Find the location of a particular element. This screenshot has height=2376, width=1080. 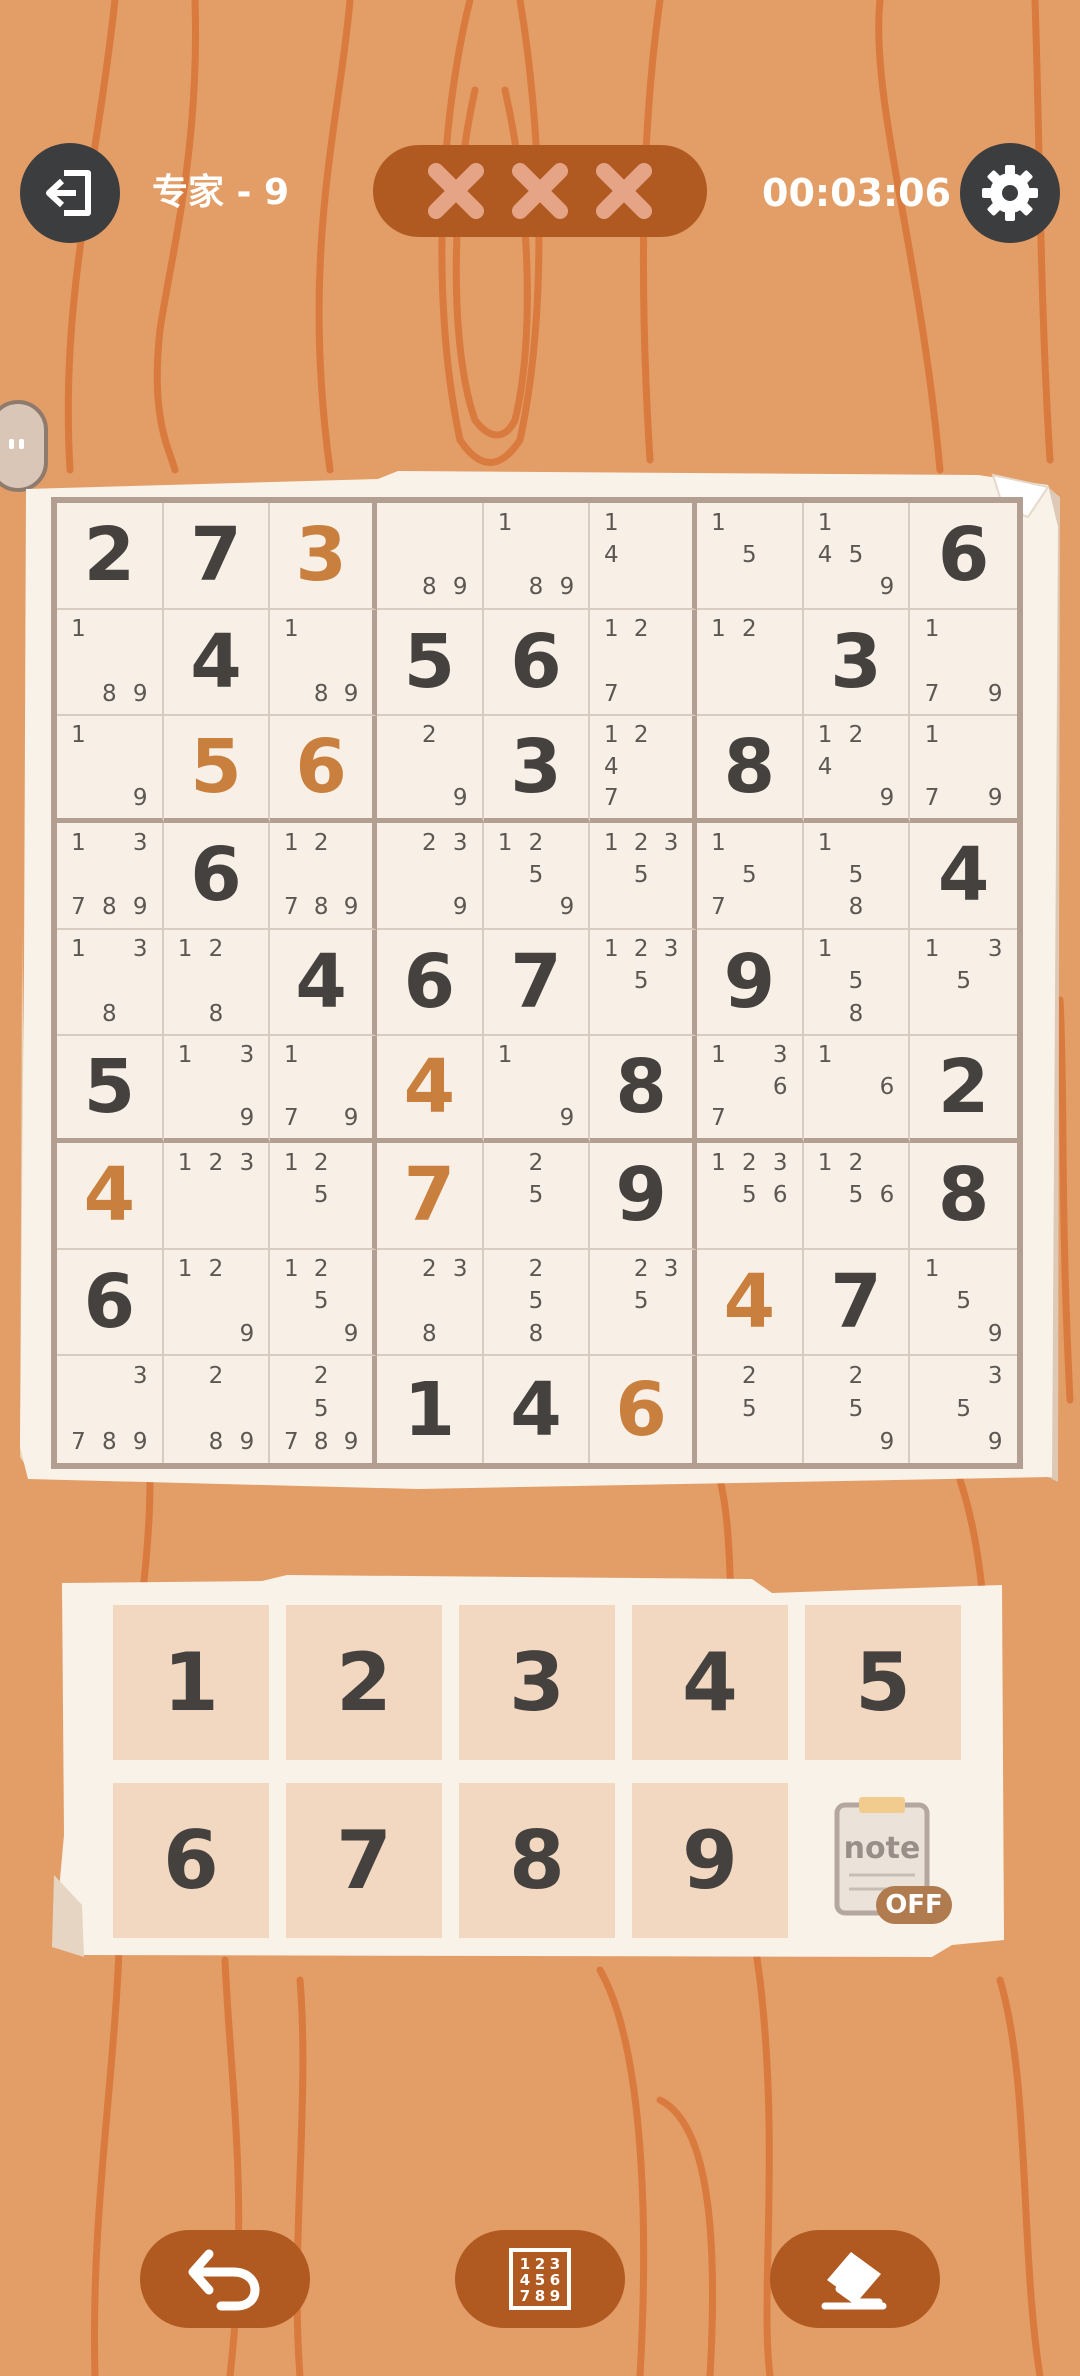

sudoku-cell: 12 9 is located at coordinates (217, 1303).